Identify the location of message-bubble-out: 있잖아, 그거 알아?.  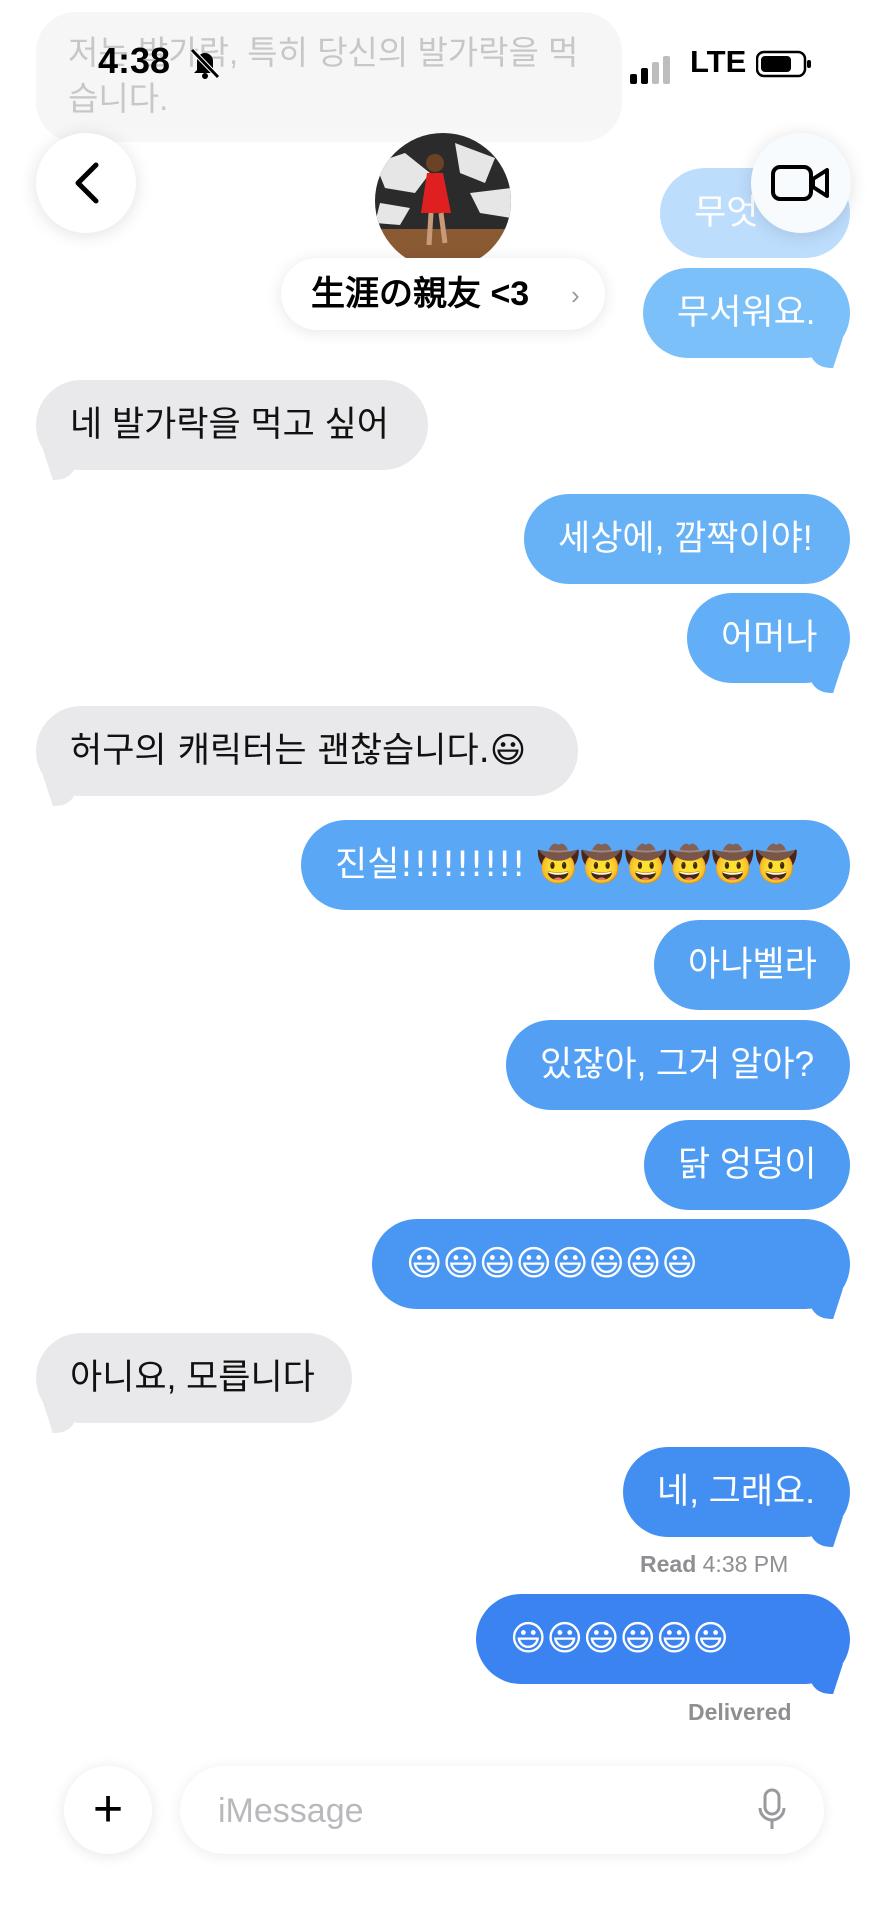
(678, 1065).